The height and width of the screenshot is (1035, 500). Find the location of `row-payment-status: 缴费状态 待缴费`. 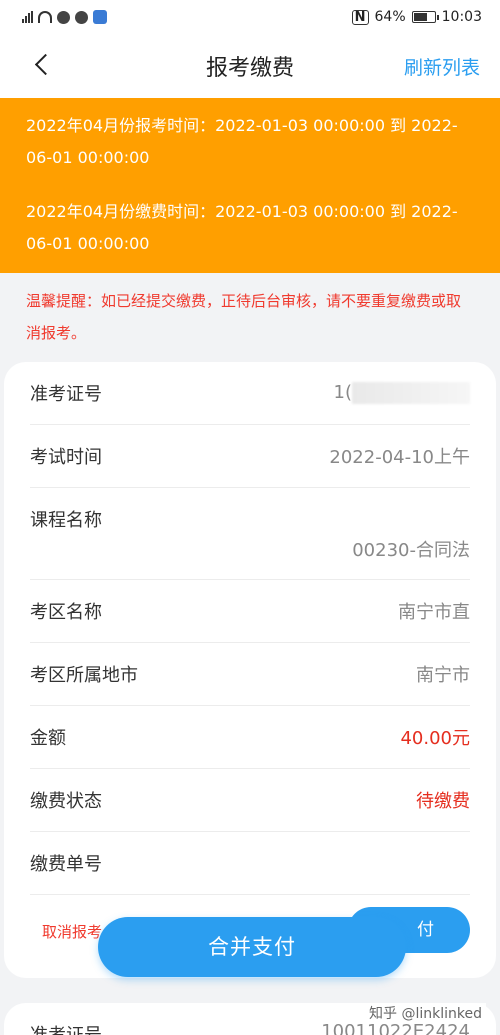

row-payment-status: 缴费状态 待缴费 is located at coordinates (250, 800).